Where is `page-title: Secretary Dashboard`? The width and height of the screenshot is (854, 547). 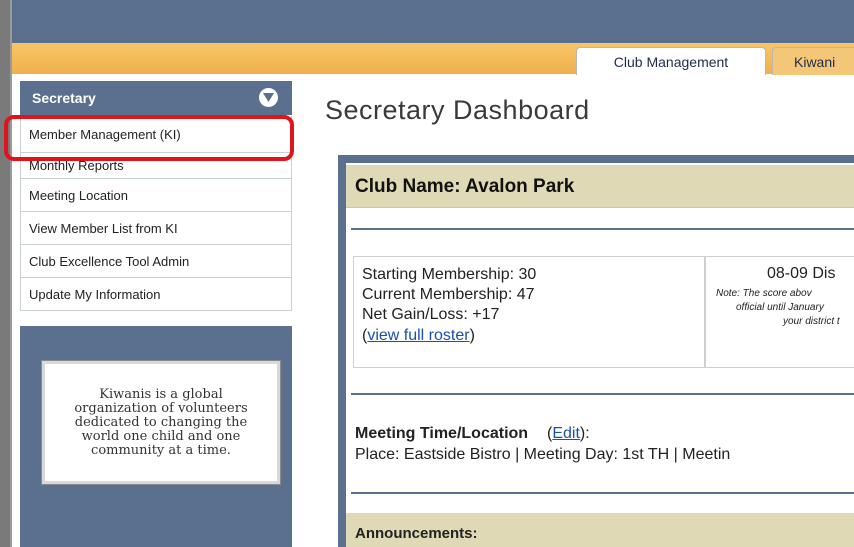
page-title: Secretary Dashboard is located at coordinates (457, 110).